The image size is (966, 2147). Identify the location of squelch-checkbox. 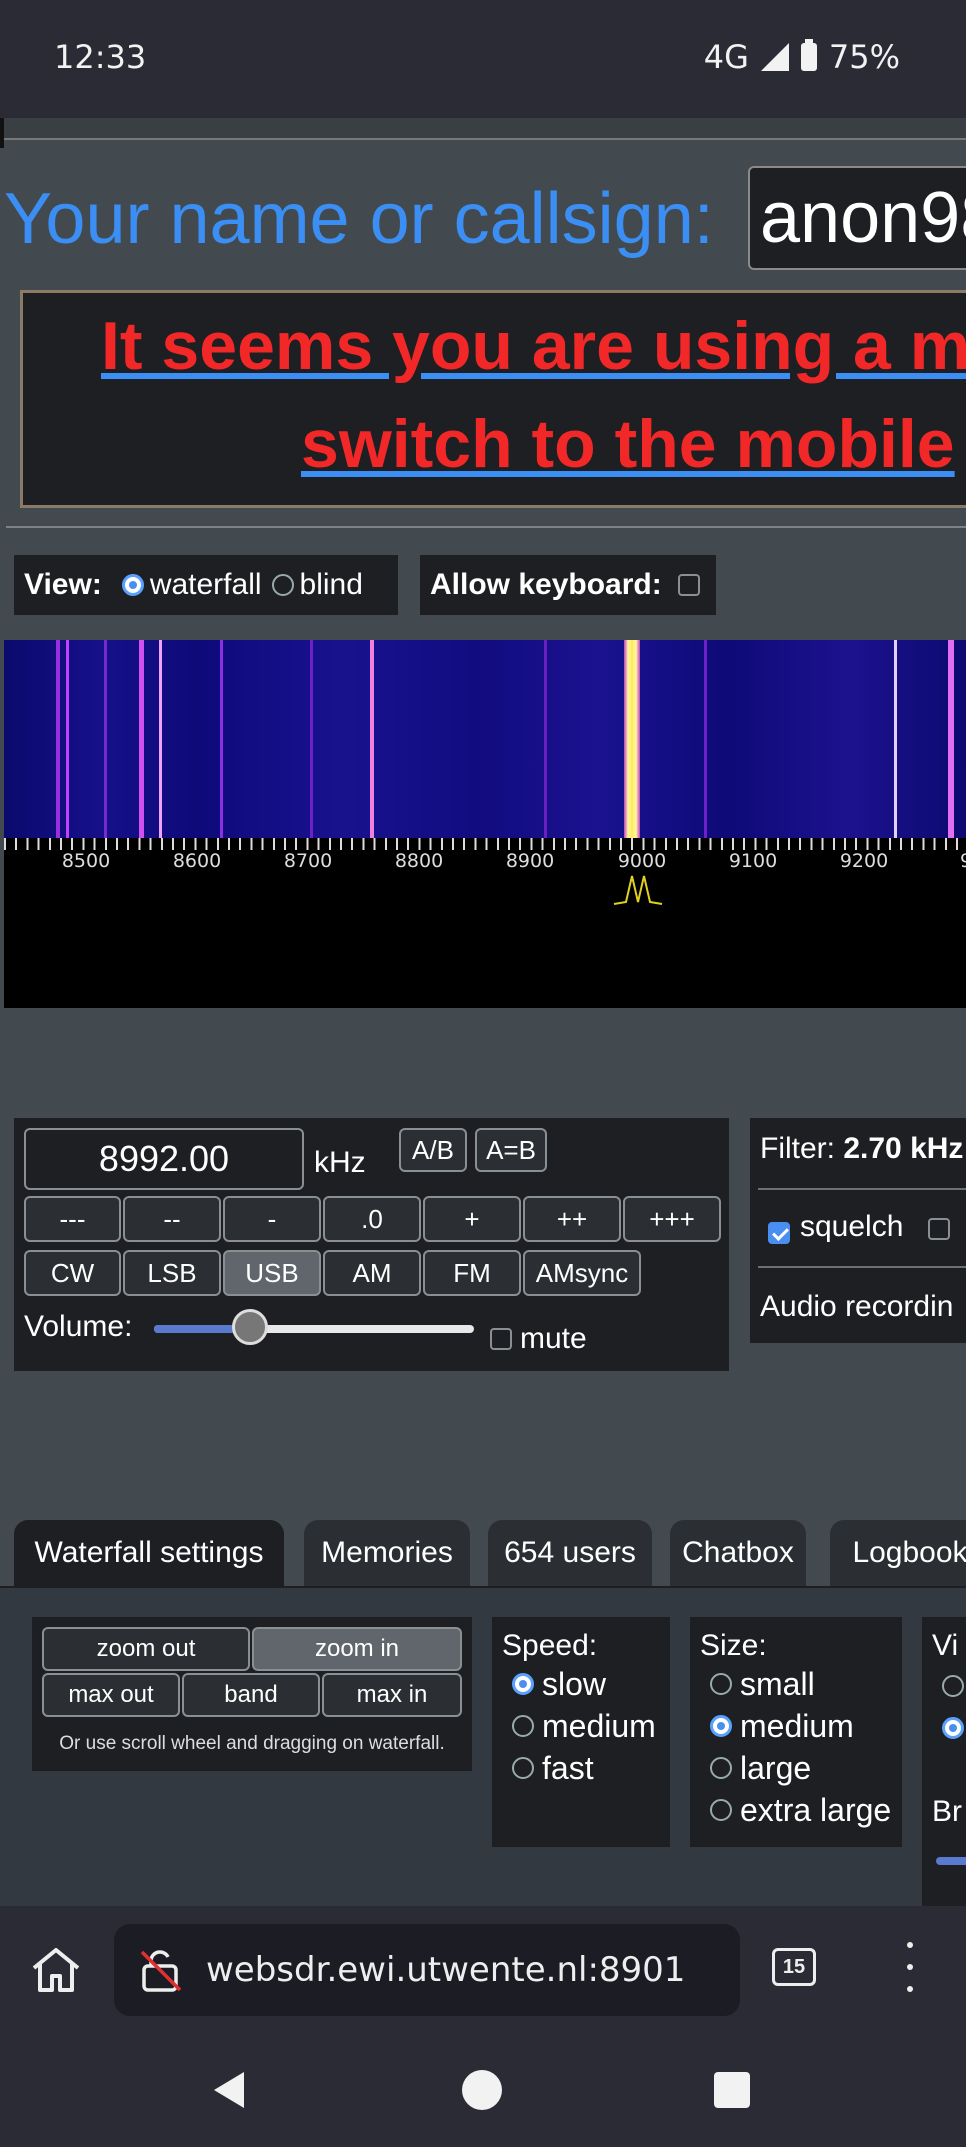
(779, 1233).